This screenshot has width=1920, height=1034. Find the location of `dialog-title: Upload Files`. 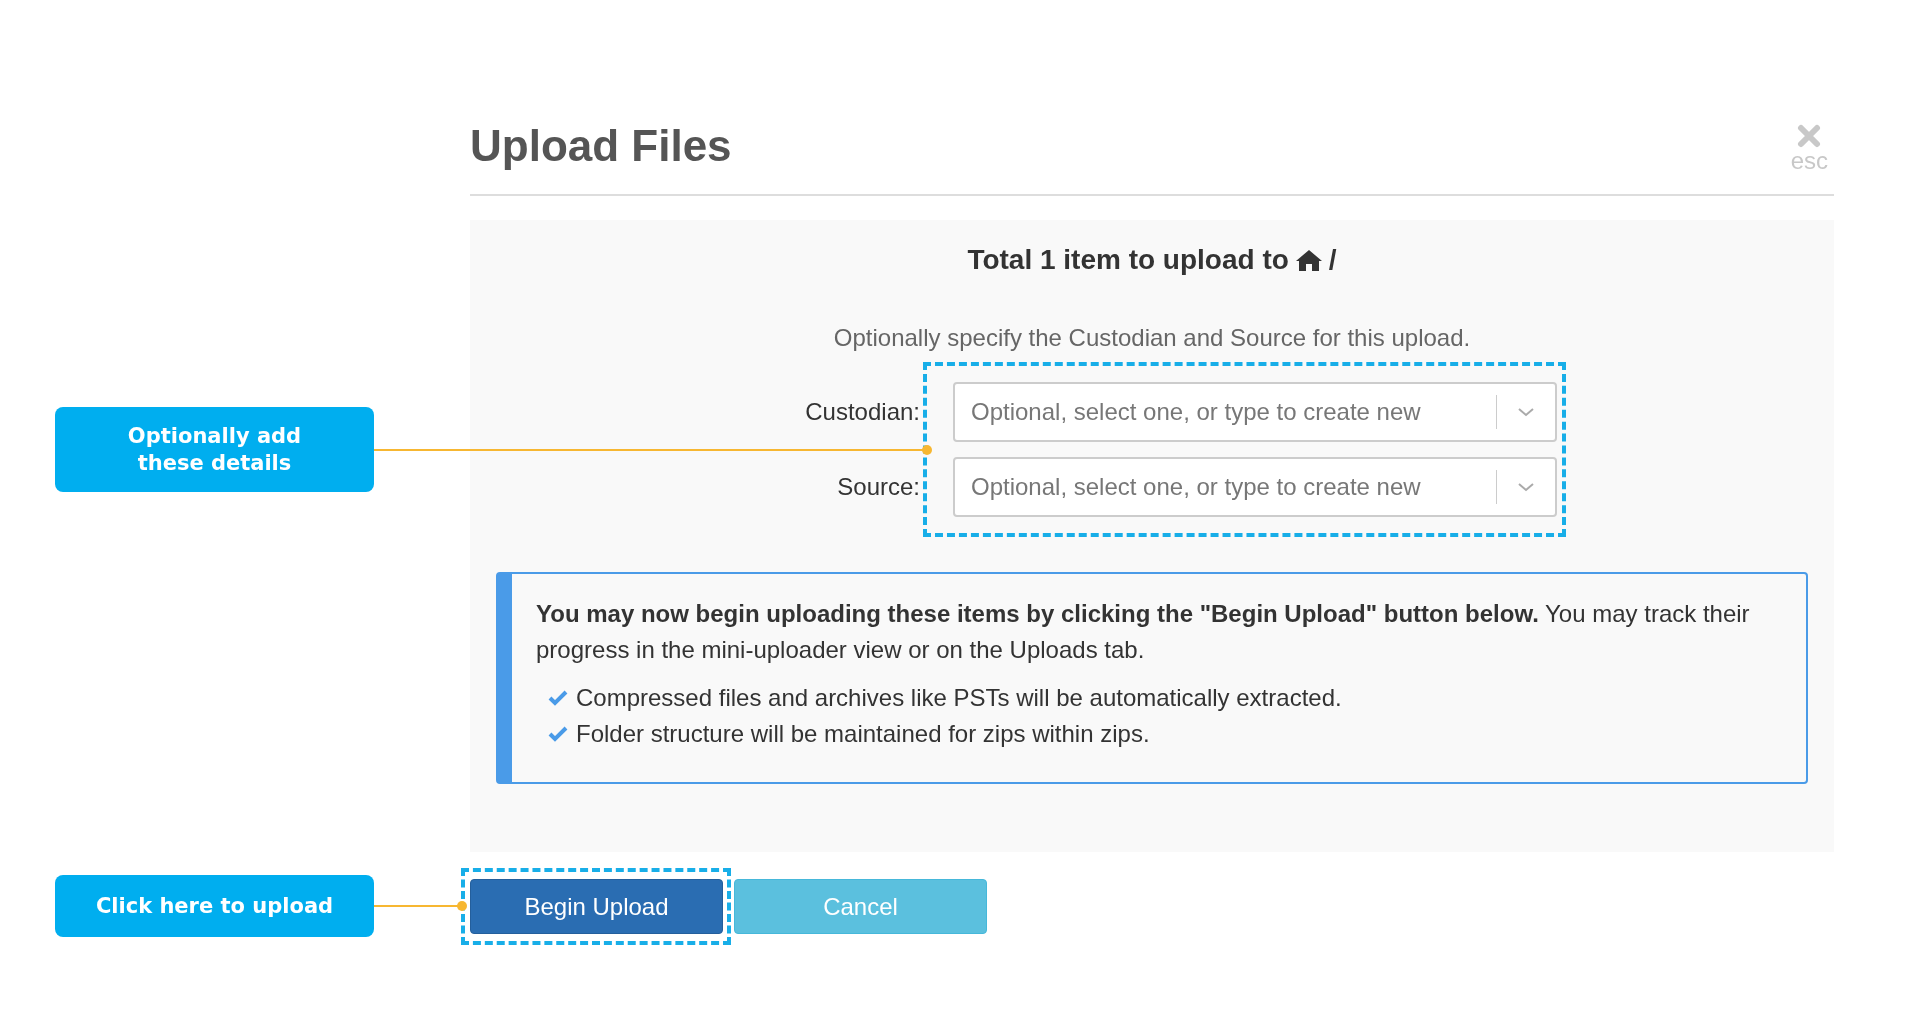

dialog-title: Upload Files is located at coordinates (601, 146).